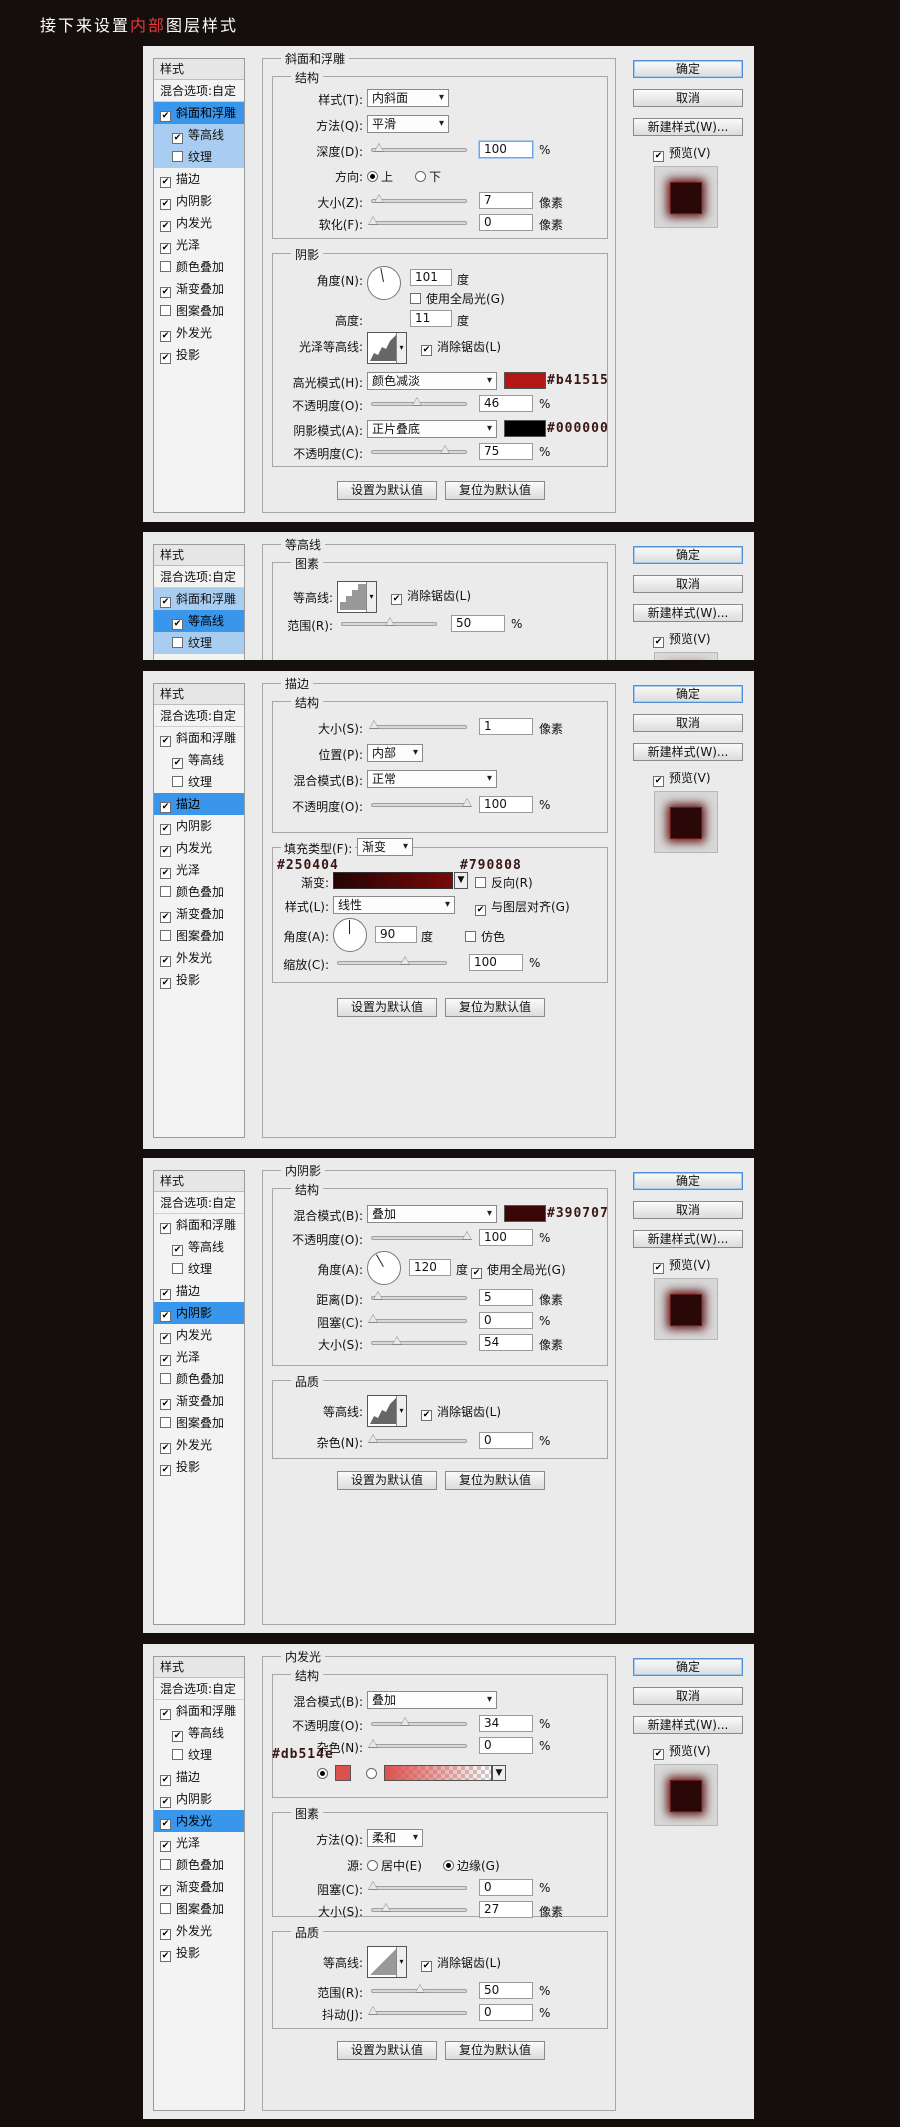 The image size is (900, 2127). I want to click on range-slider, so click(389, 621).